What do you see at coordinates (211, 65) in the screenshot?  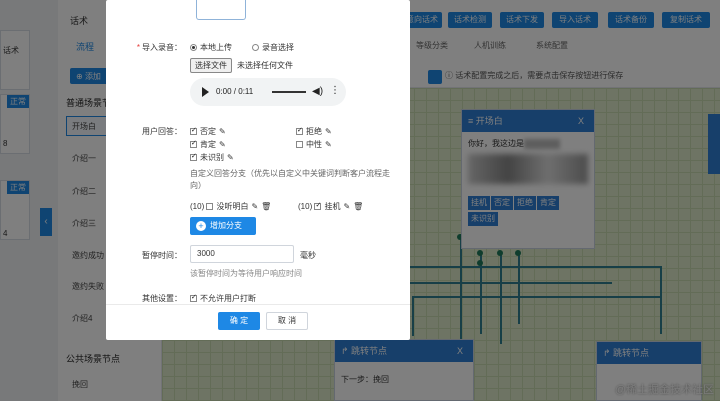 I see `choose-file-button: 选择文件` at bounding box center [211, 65].